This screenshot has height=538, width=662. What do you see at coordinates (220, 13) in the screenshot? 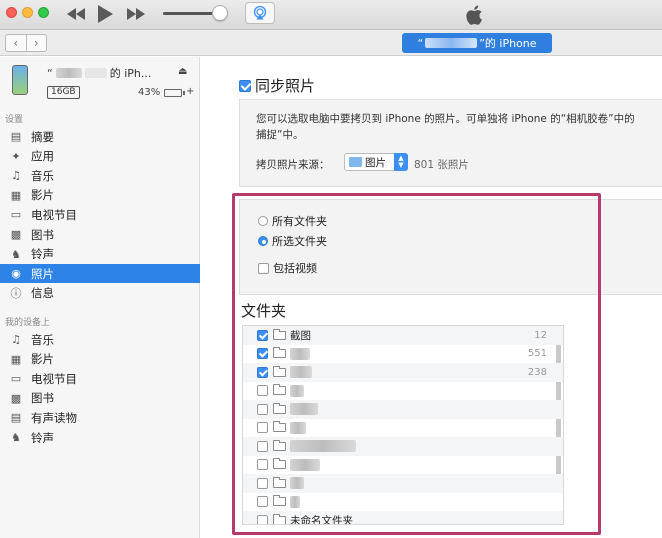
I see `volume-slider-knob` at bounding box center [220, 13].